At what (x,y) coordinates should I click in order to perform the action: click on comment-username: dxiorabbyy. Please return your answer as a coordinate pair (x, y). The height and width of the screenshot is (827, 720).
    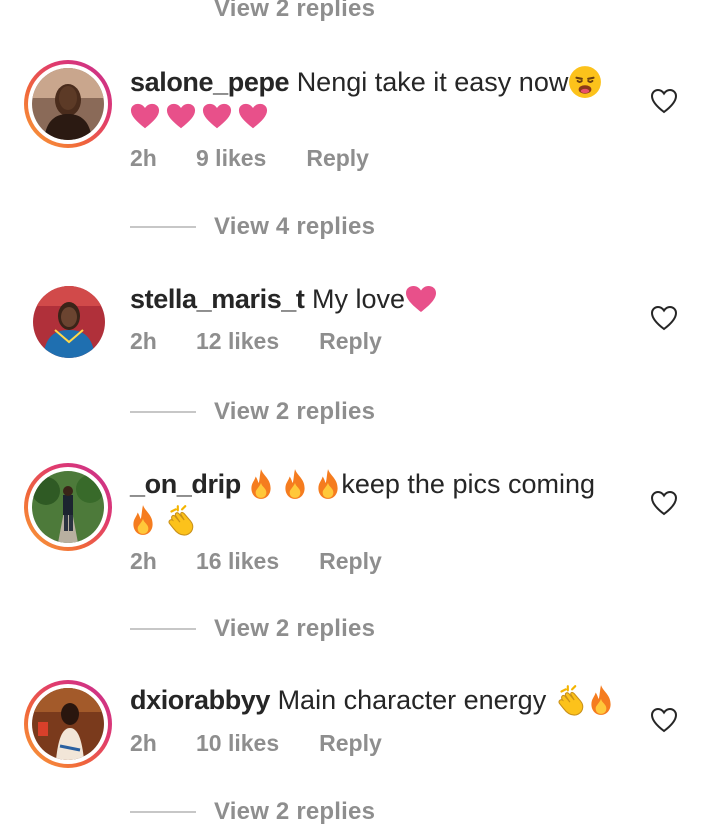
    Looking at the image, I should click on (200, 700).